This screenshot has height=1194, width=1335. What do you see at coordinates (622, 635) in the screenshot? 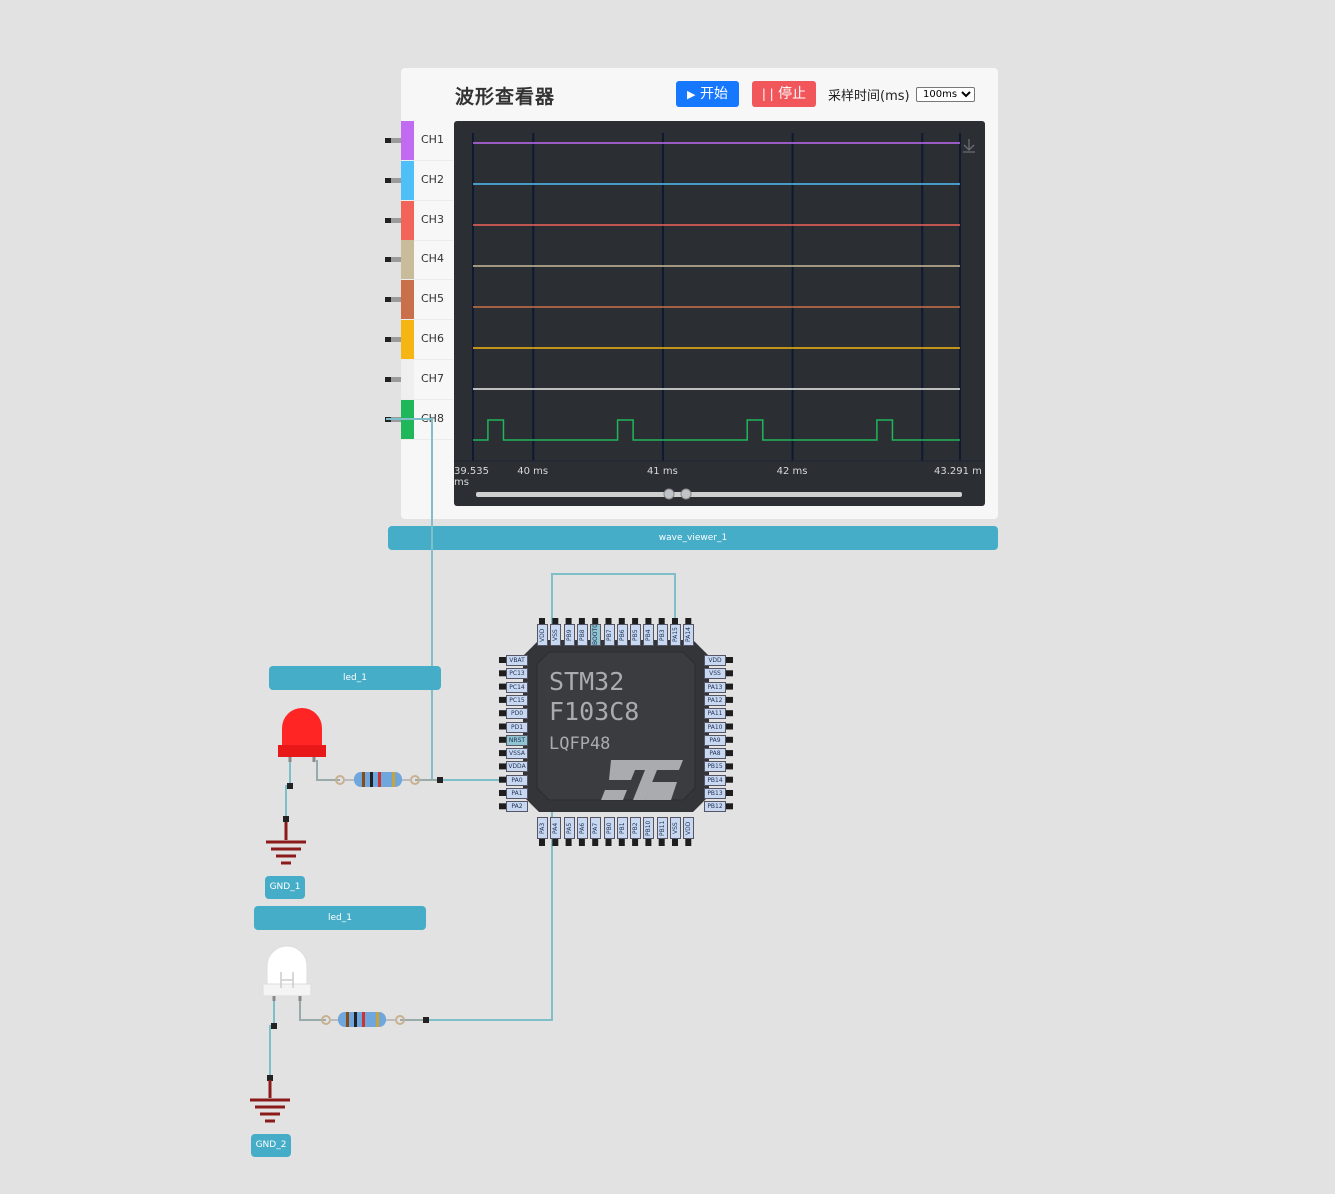
I see `pin-label-pb6: PB6` at bounding box center [622, 635].